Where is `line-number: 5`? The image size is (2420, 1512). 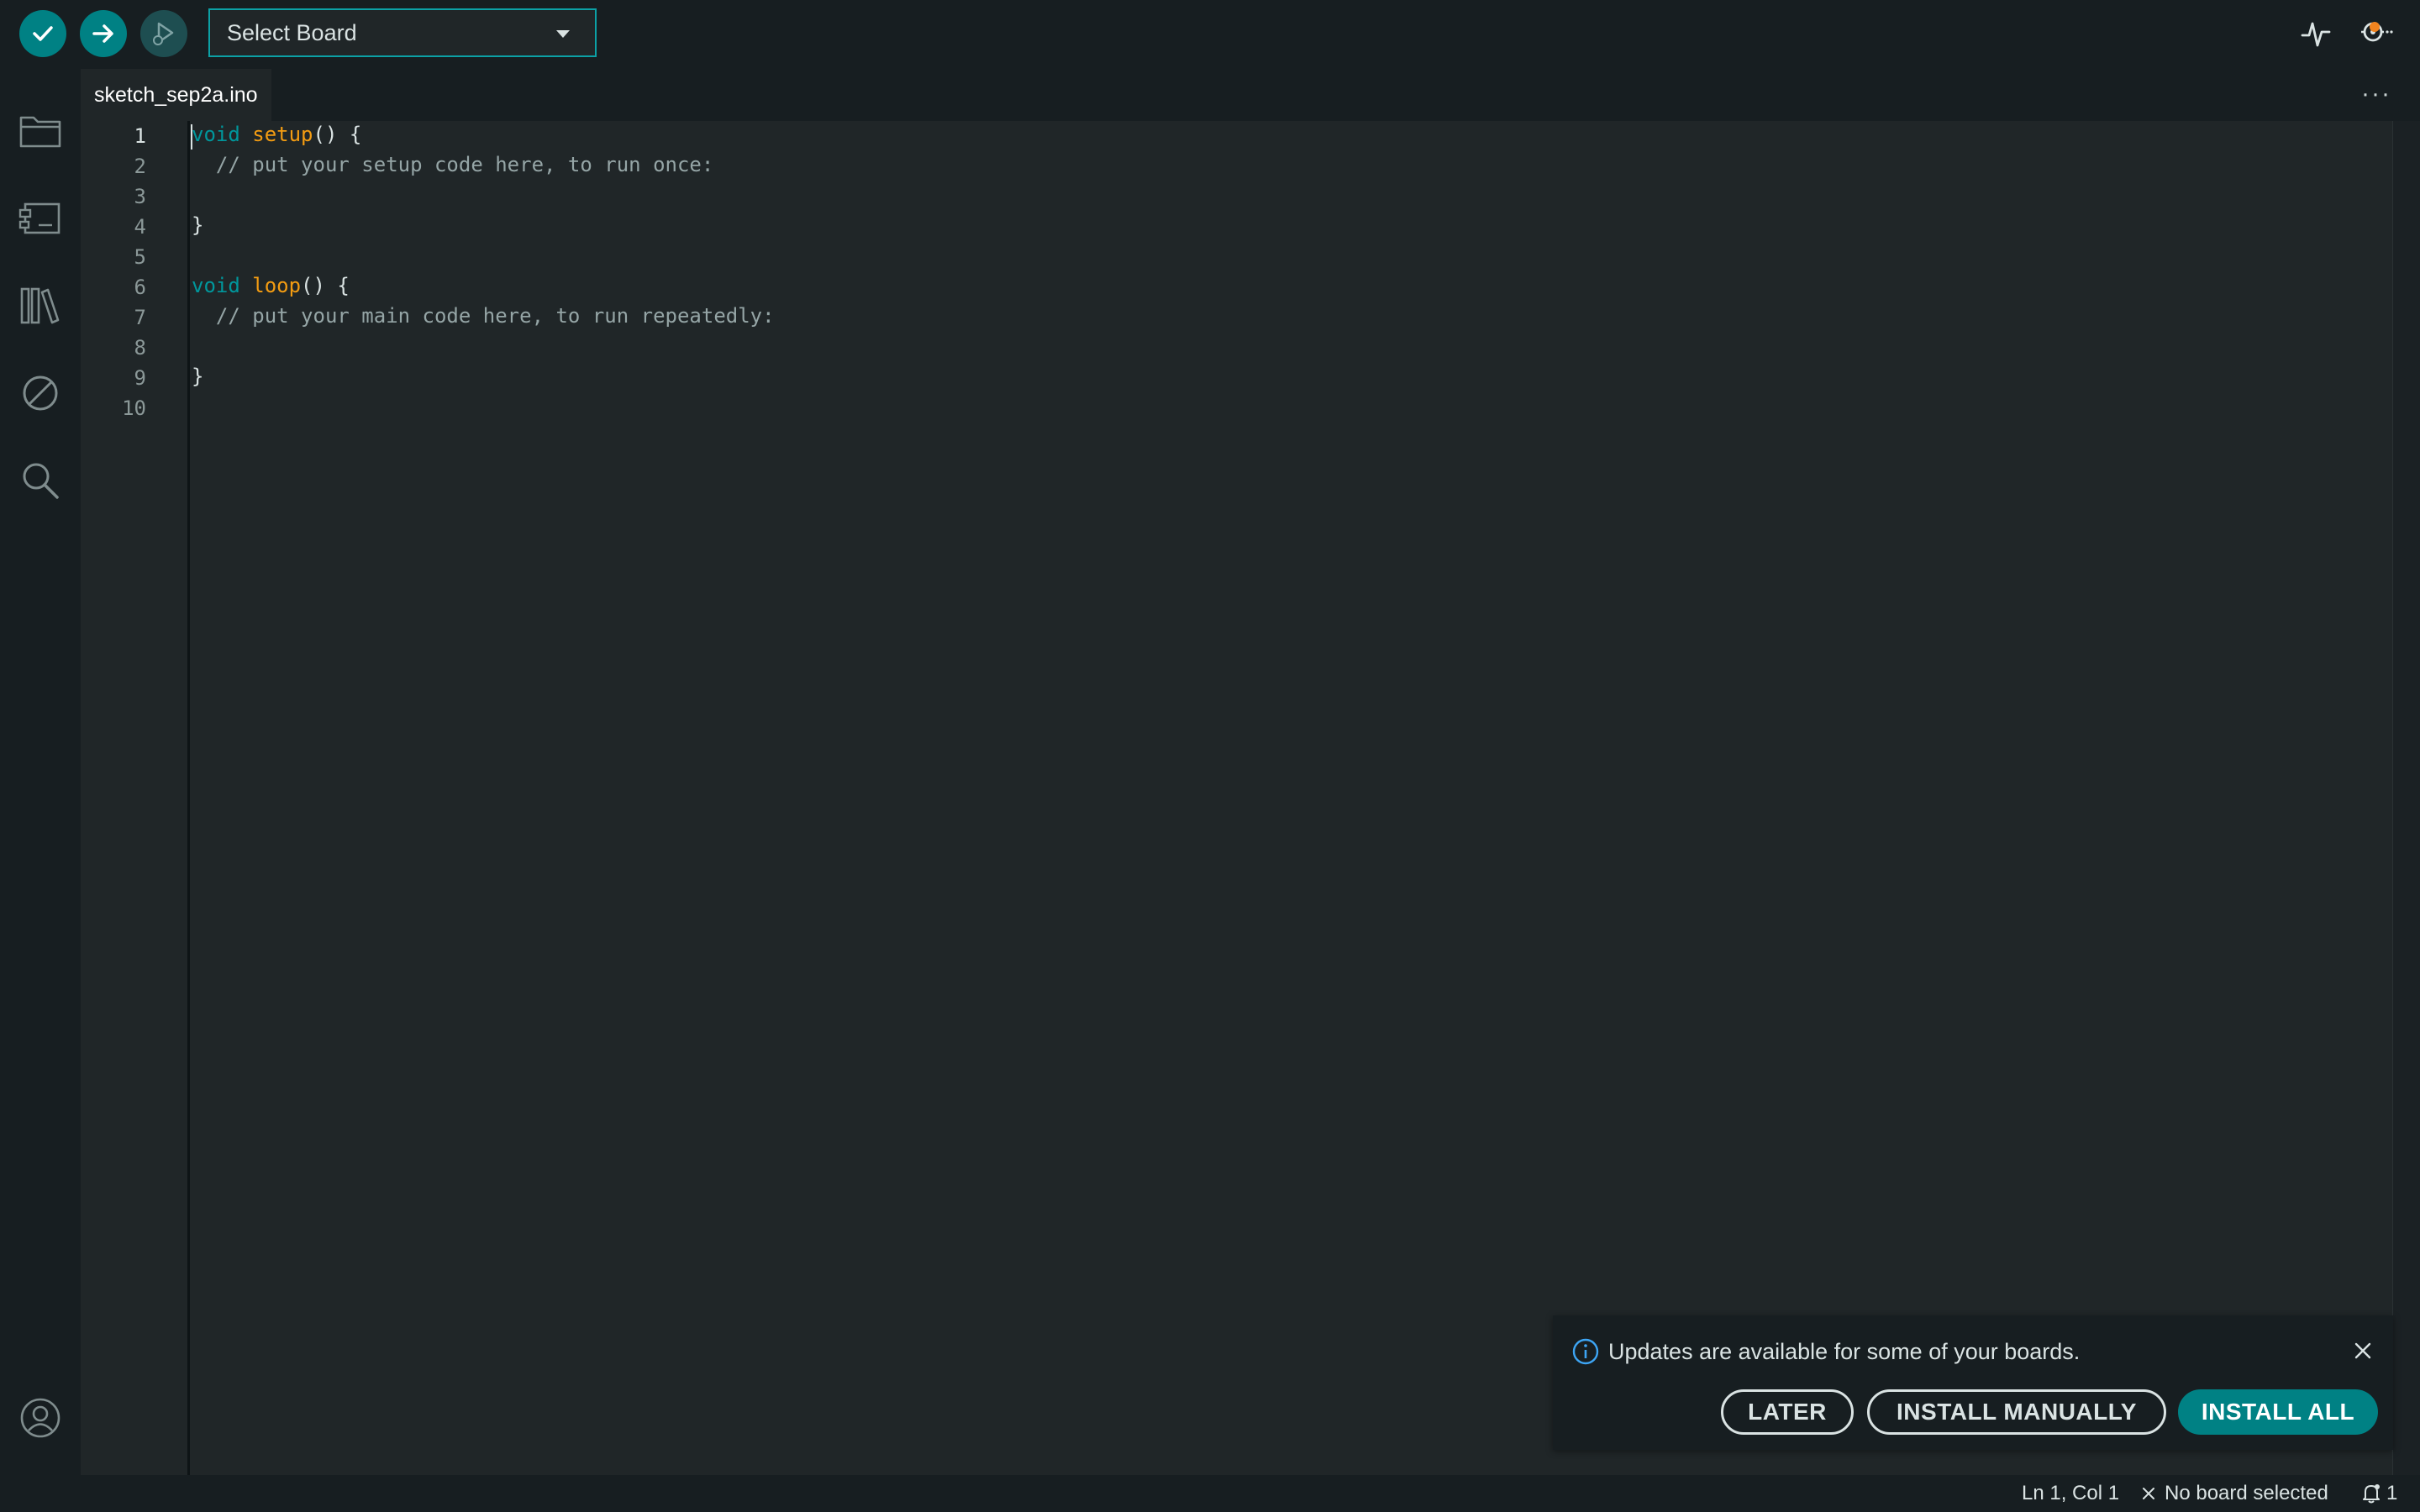
line-number: 5 is located at coordinates (140, 257).